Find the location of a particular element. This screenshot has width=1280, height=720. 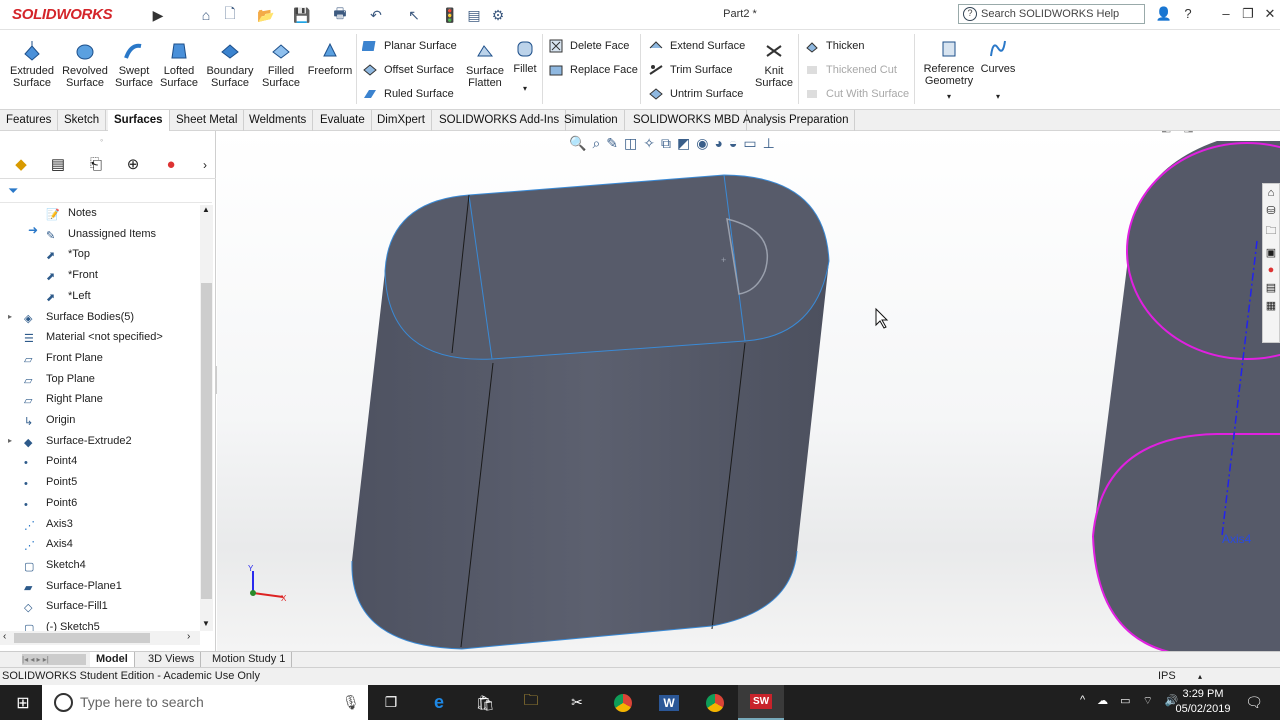

filter-icon: ⏷ is located at coordinates (13, 191).